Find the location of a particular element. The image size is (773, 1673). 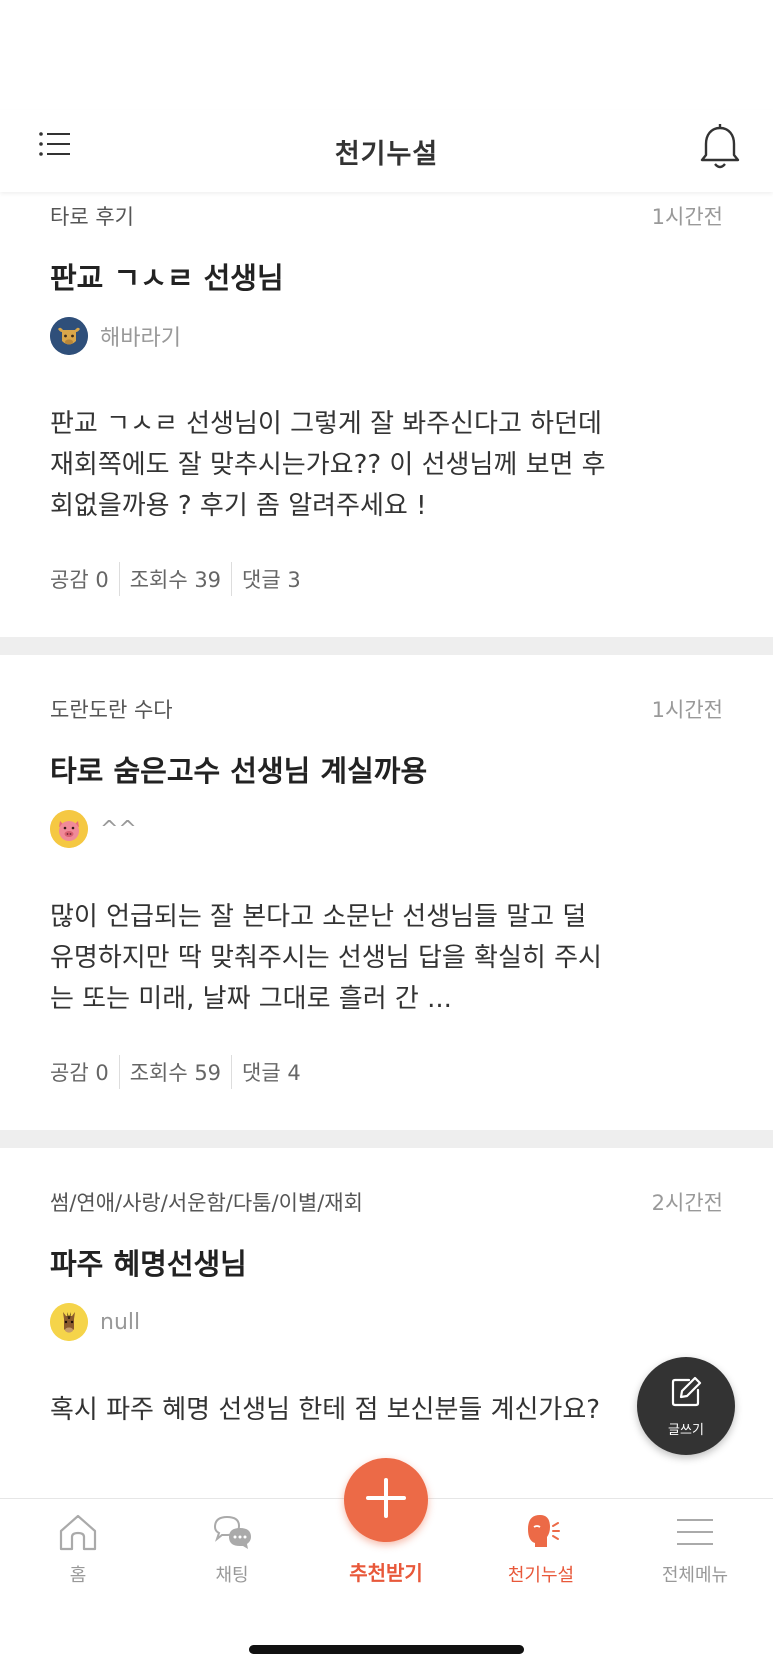

tab-recommend-label: 추천받기 is located at coordinates (386, 1573).